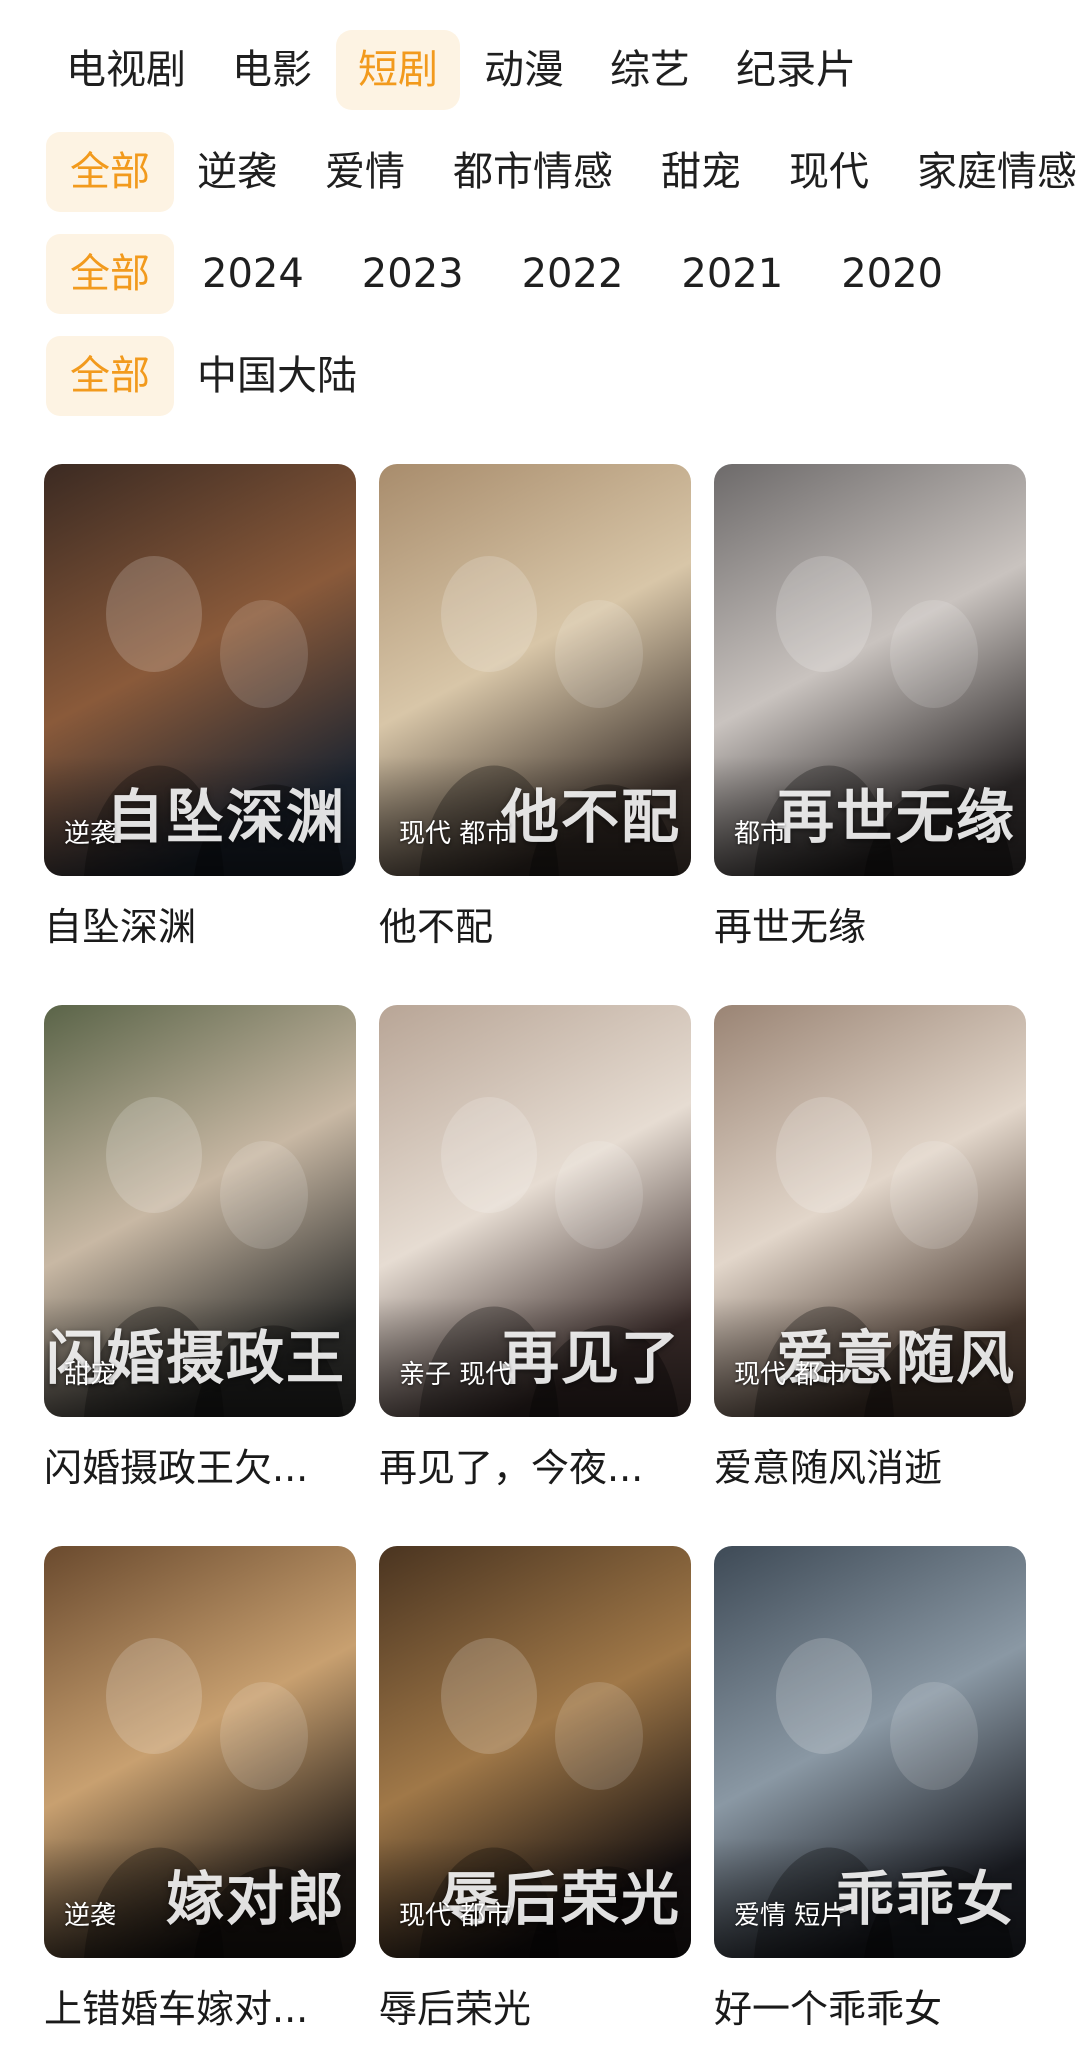 The height and width of the screenshot is (2065, 1080). I want to click on year-filter-2020: 2020, so click(892, 274).